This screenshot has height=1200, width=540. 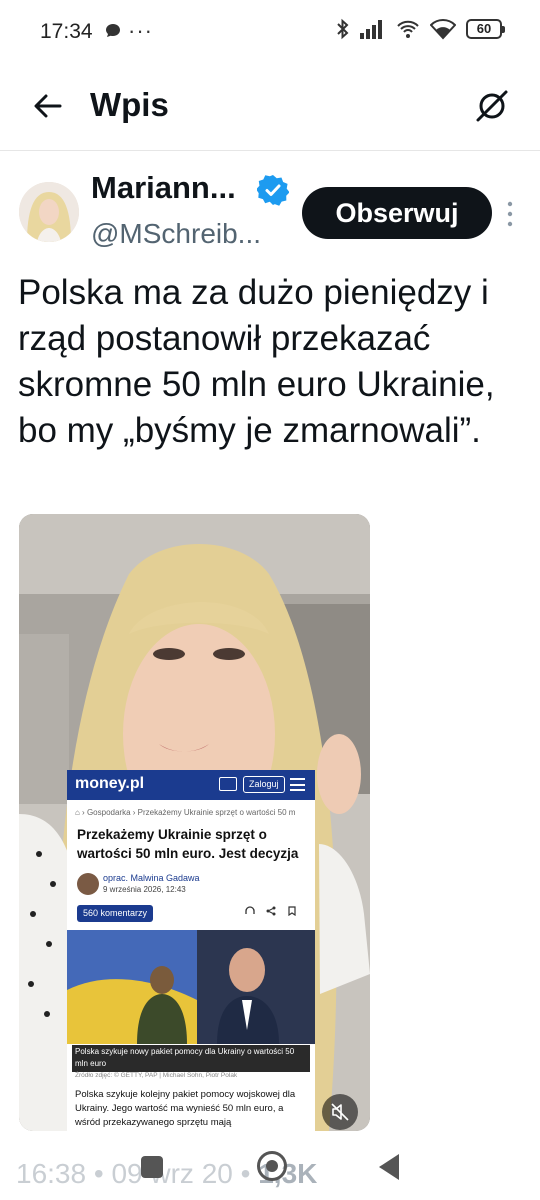 What do you see at coordinates (272, 1166) in the screenshot?
I see `home-icon` at bounding box center [272, 1166].